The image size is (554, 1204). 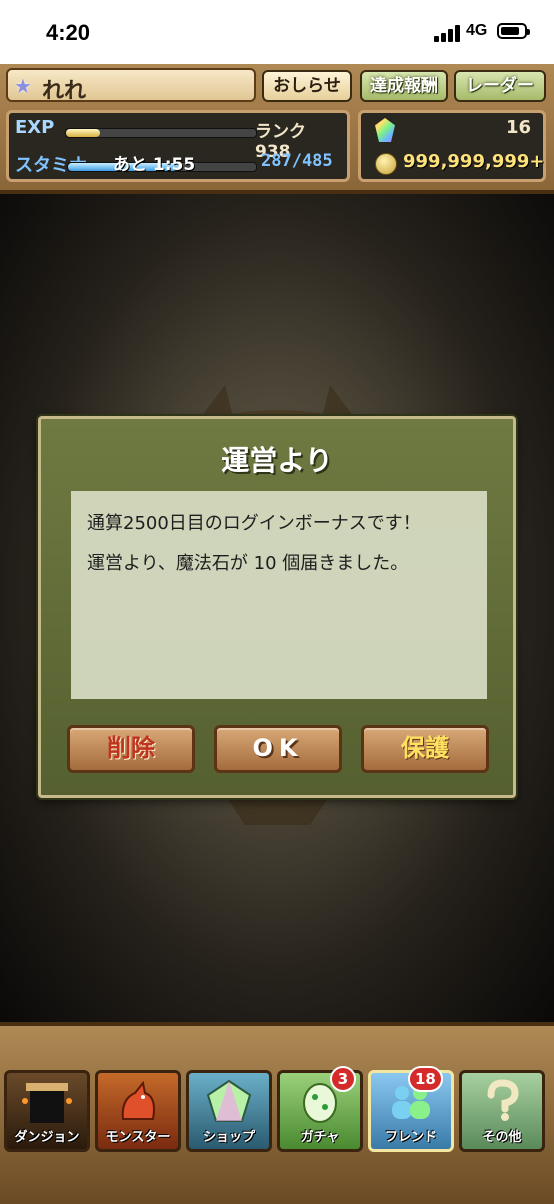 I want to click on nav-monster: モンスター, so click(x=138, y=1111).